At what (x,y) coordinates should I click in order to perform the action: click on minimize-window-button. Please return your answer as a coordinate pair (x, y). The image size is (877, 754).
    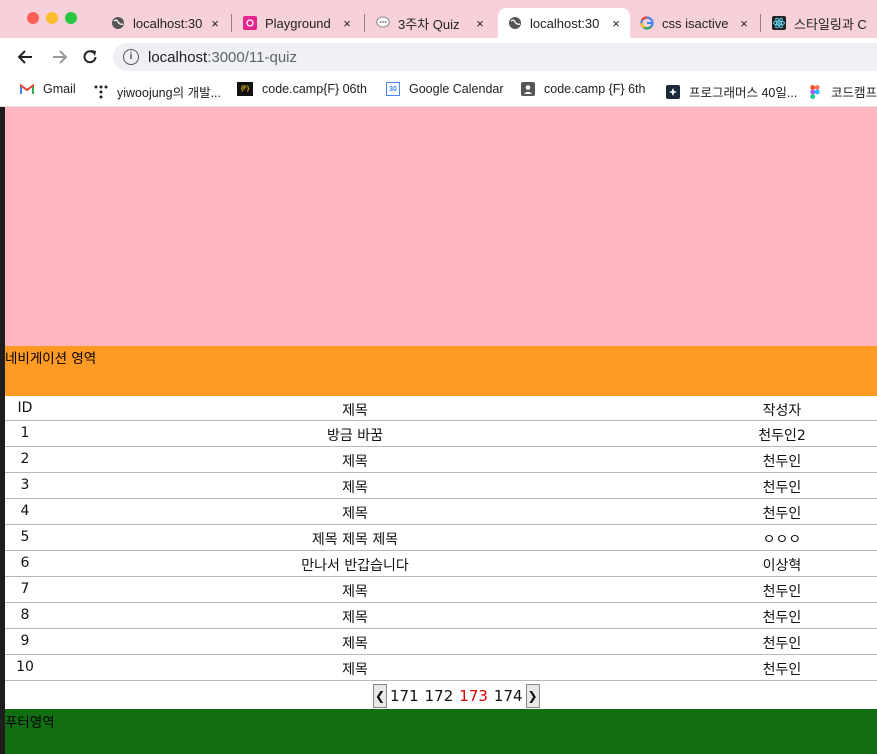
    Looking at the image, I should click on (52, 18).